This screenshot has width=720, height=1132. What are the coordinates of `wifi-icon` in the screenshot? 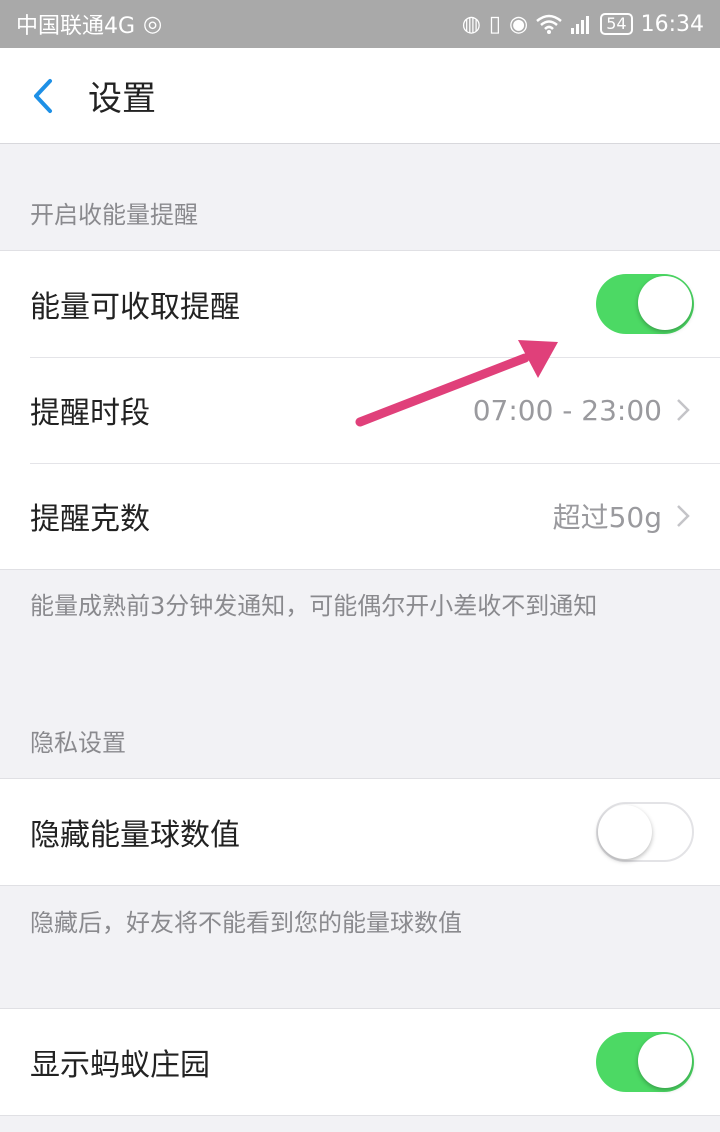 It's located at (549, 24).